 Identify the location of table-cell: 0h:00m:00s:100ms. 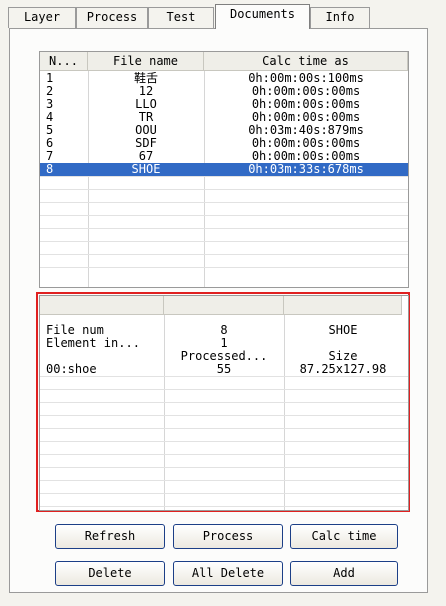
(306, 78).